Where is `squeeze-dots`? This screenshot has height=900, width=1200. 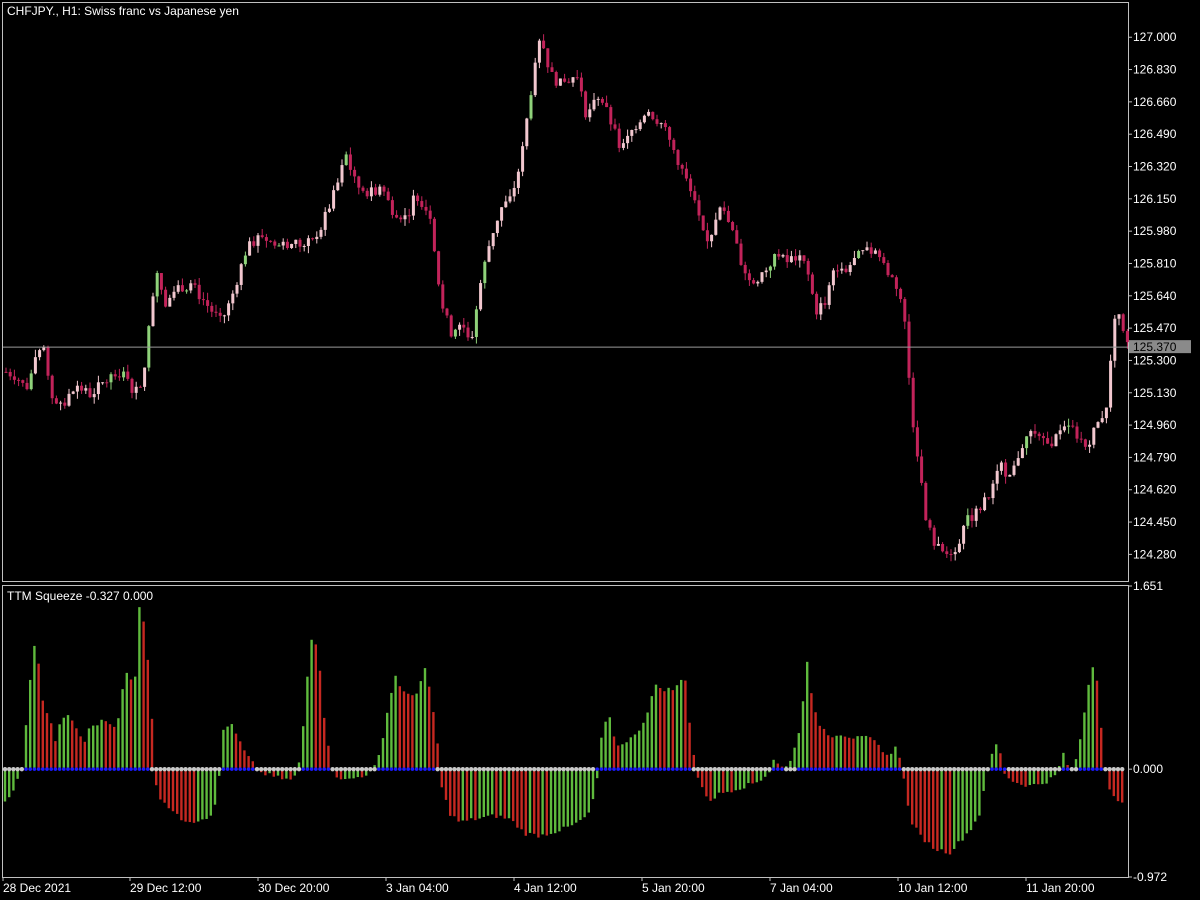
squeeze-dots is located at coordinates (563, 769).